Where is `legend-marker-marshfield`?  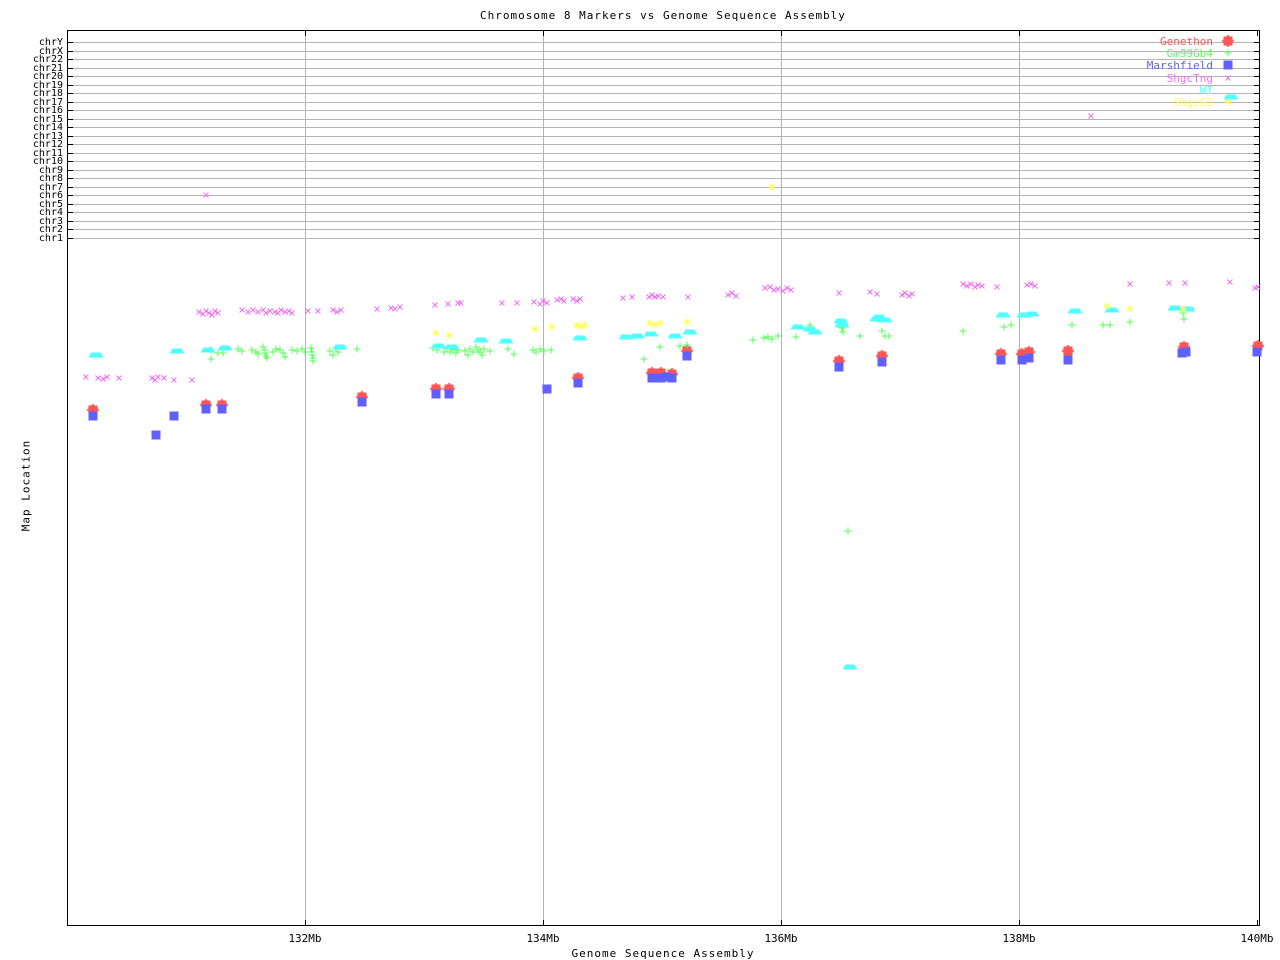 legend-marker-marshfield is located at coordinates (1228, 65).